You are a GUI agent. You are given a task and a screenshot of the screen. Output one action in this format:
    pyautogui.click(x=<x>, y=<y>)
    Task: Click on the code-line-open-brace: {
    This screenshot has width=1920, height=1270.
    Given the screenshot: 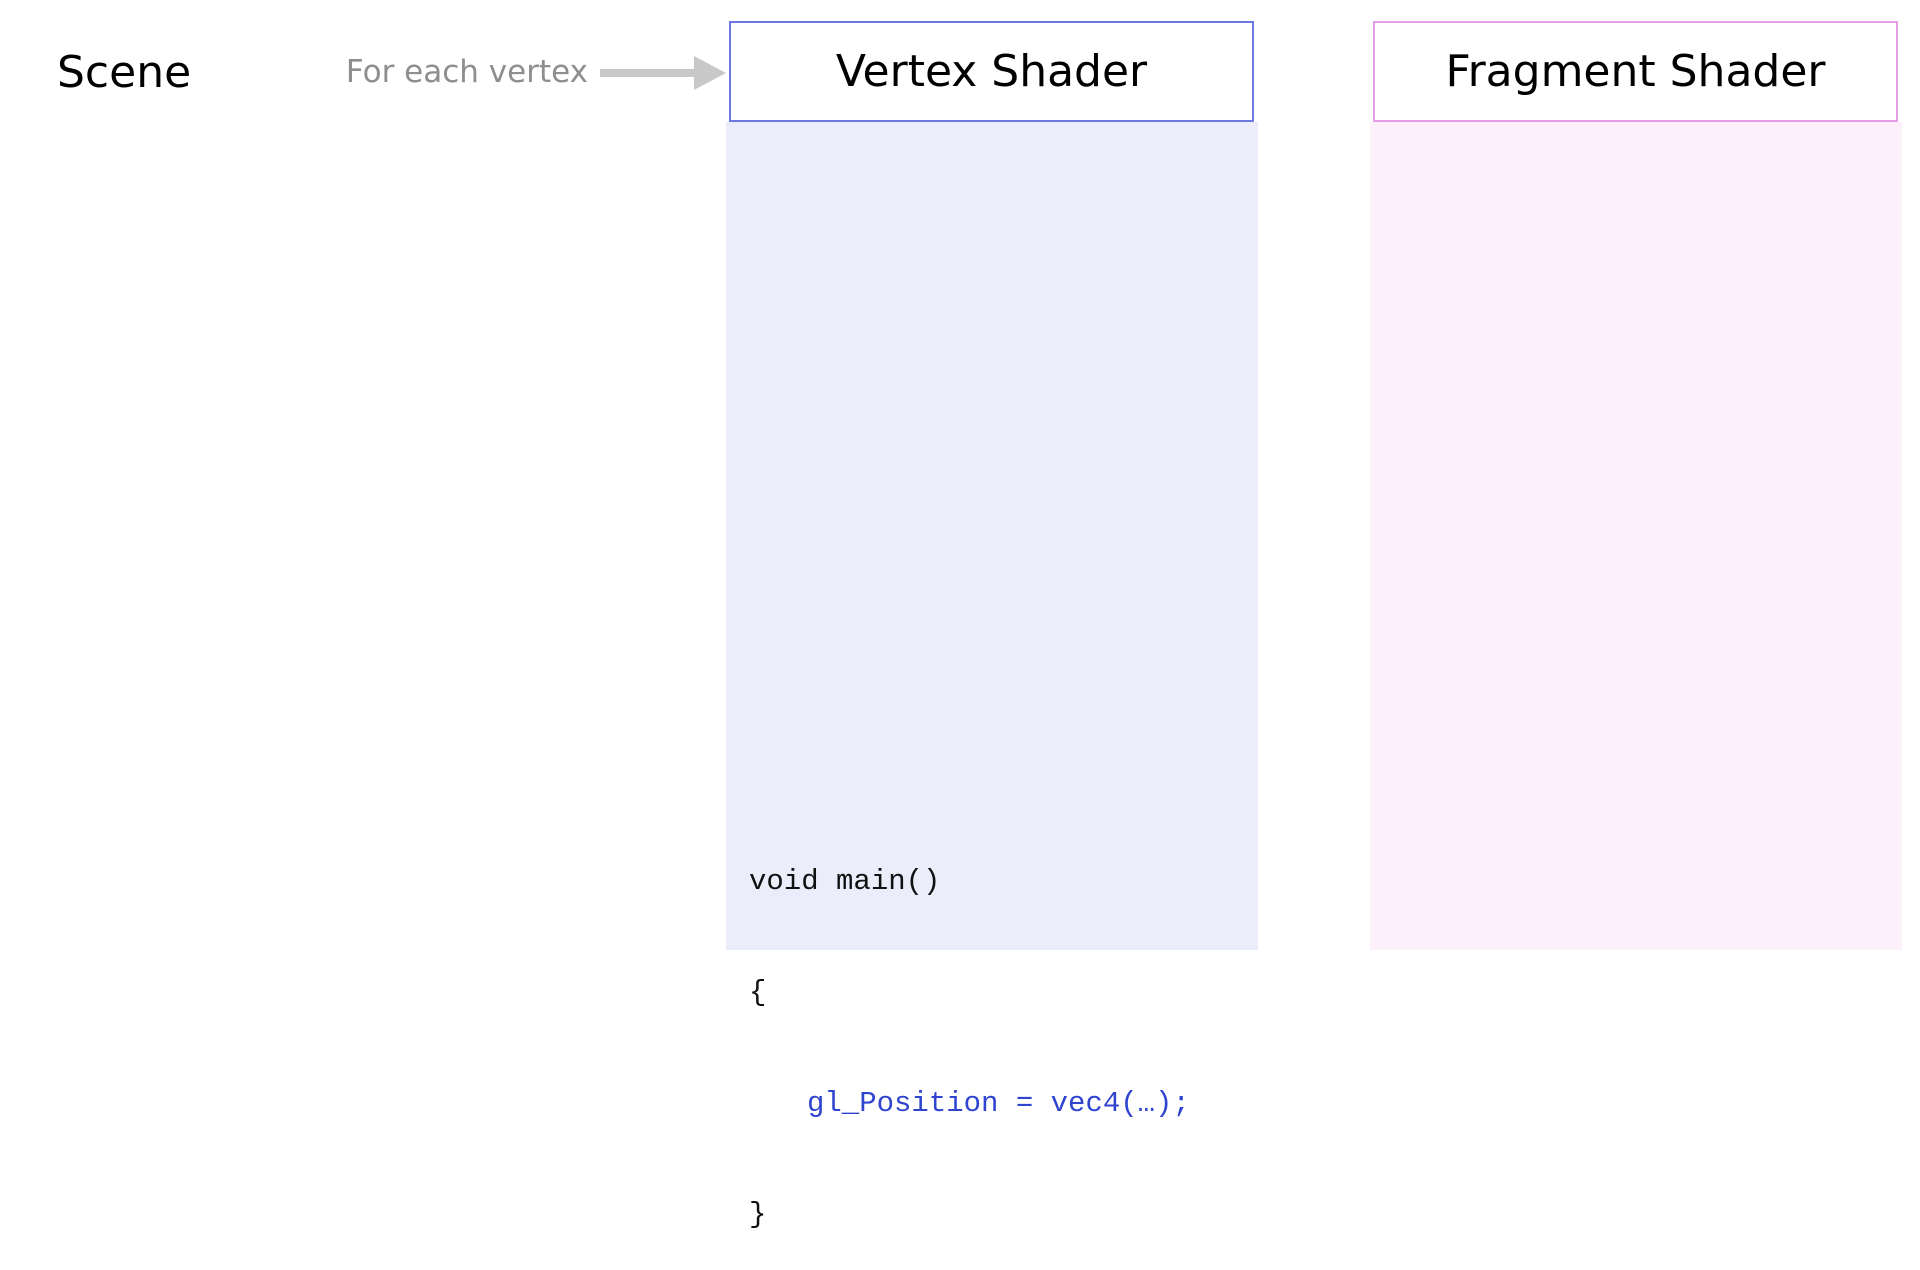 What is the action you would take?
    pyautogui.click(x=758, y=992)
    